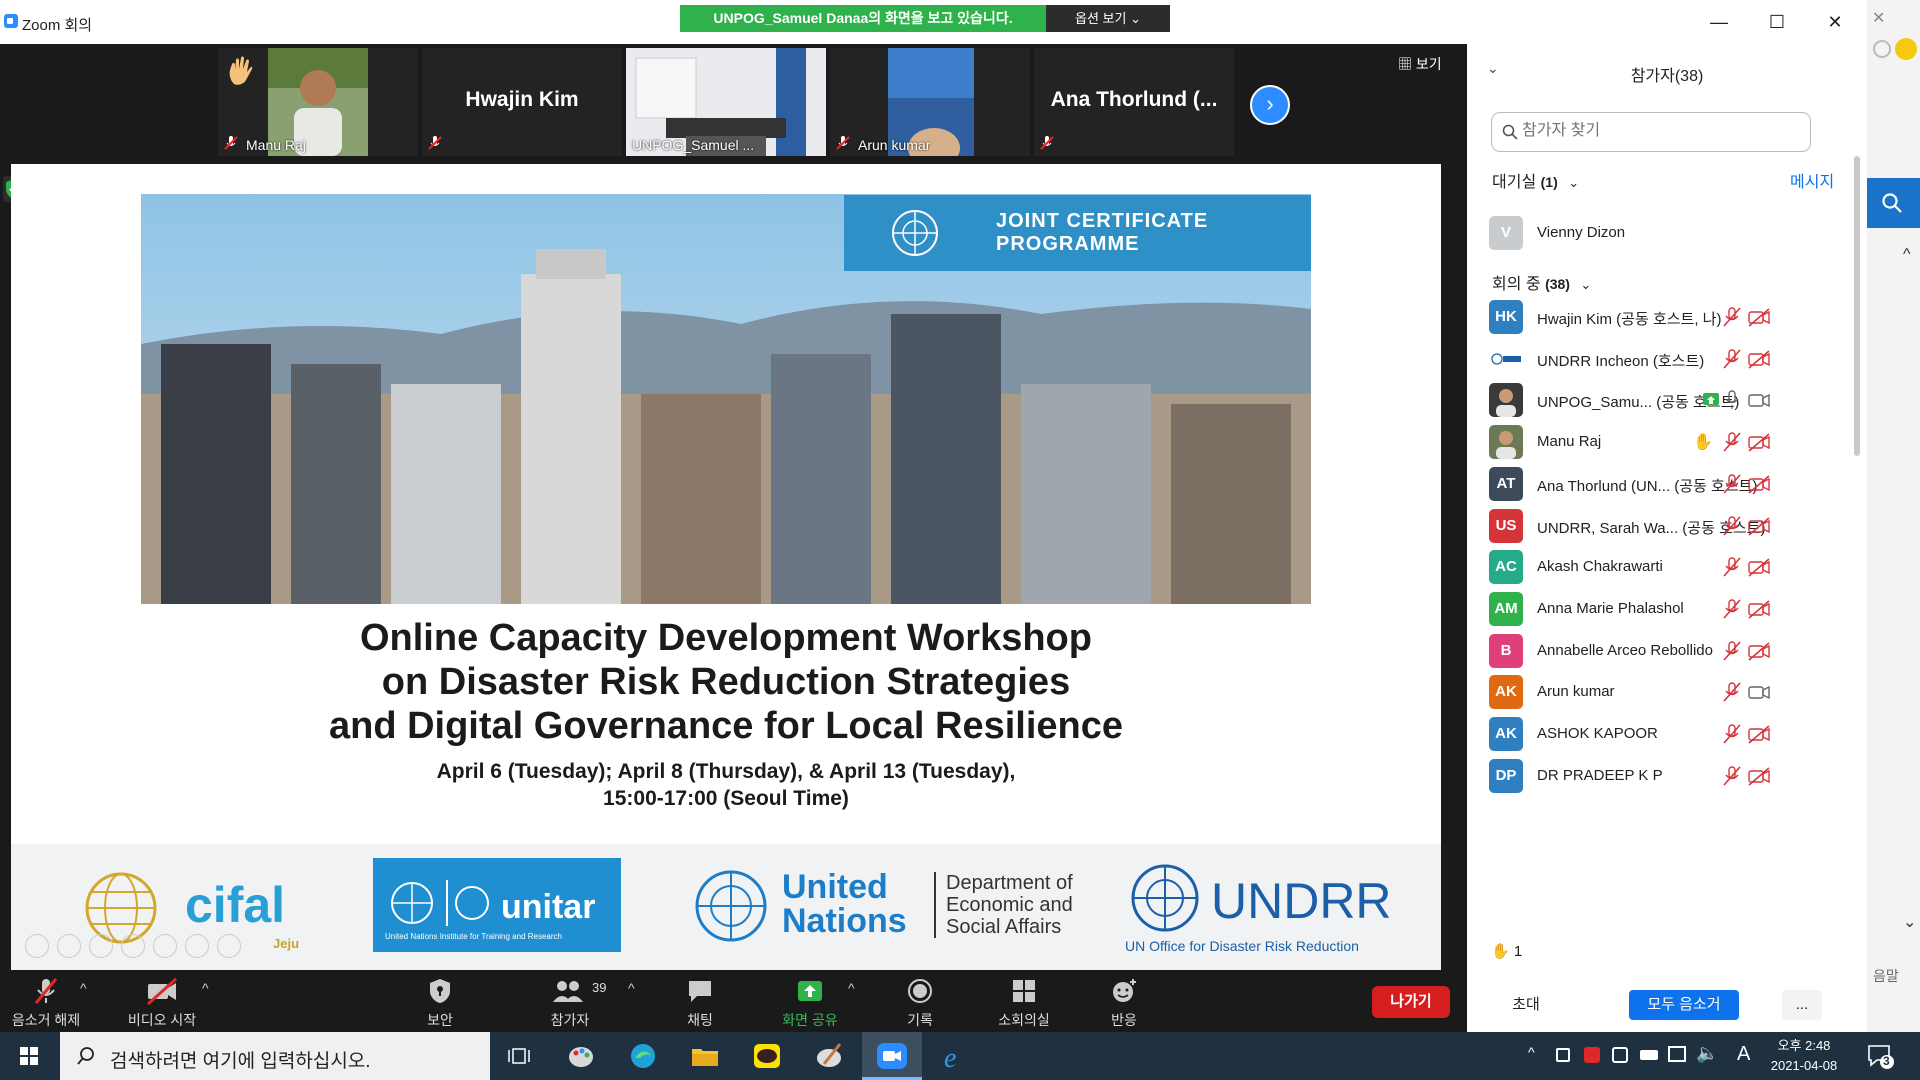 The height and width of the screenshot is (1080, 1920). What do you see at coordinates (1719, 22) in the screenshot?
I see `minimize-button: —` at bounding box center [1719, 22].